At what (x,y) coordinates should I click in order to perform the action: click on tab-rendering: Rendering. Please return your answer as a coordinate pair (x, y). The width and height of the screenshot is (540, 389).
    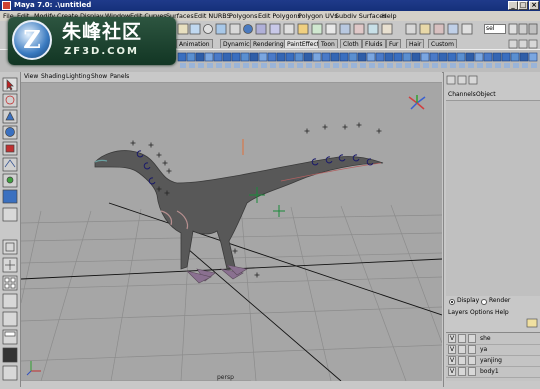
    Looking at the image, I should click on (268, 43).